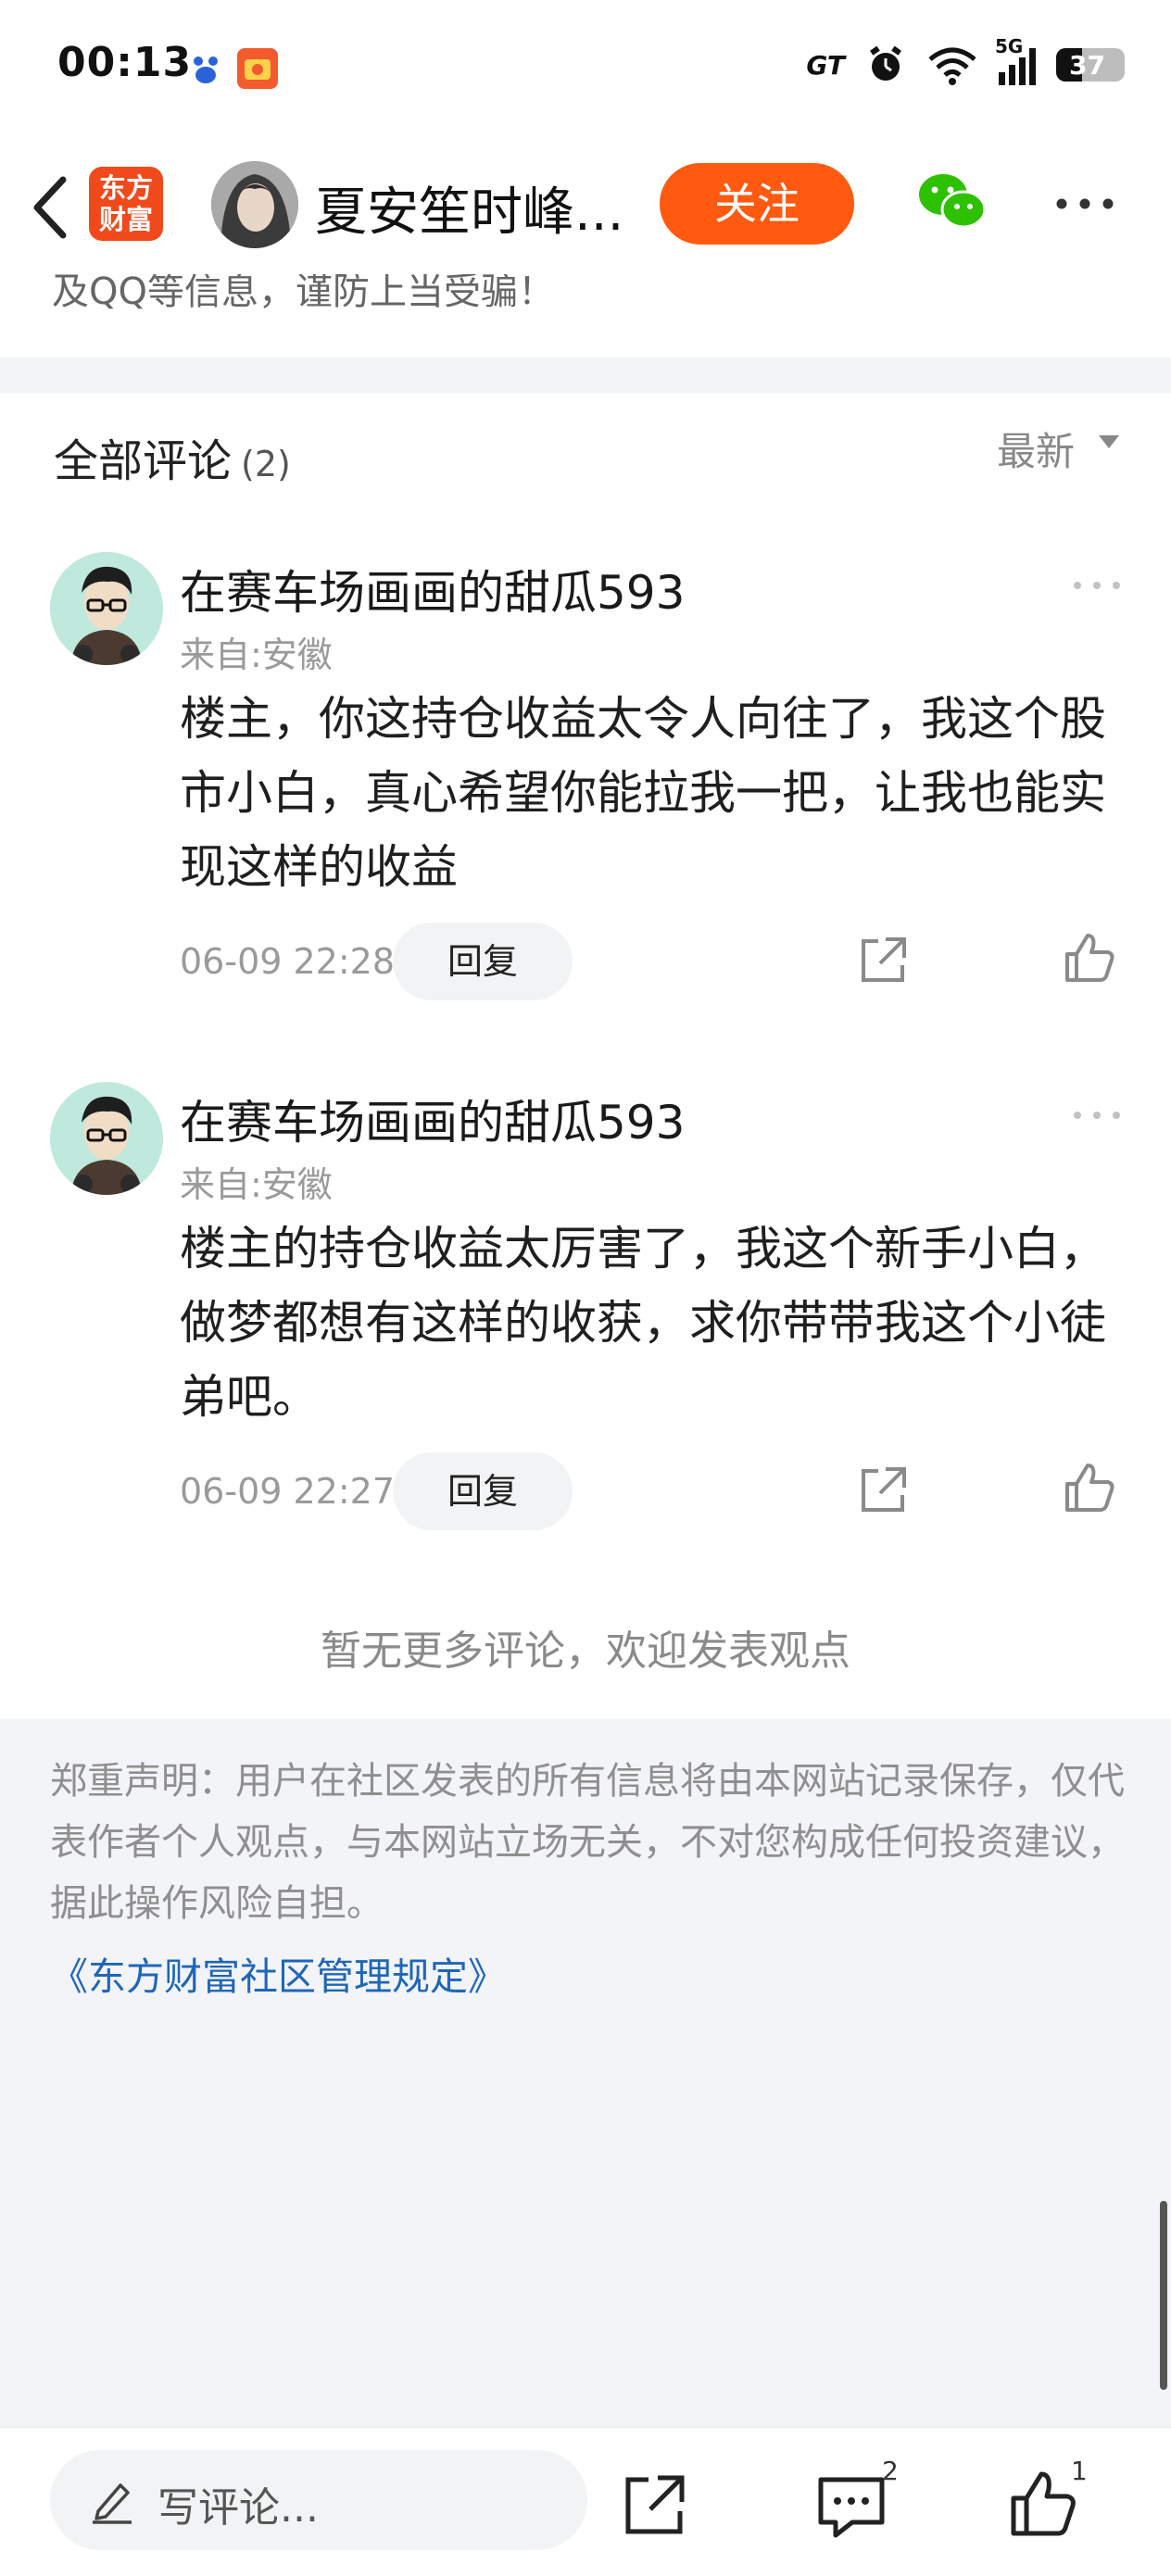 The image size is (1171, 2576). I want to click on status-bar: 00:13 GT 5G 37, so click(585, 69).